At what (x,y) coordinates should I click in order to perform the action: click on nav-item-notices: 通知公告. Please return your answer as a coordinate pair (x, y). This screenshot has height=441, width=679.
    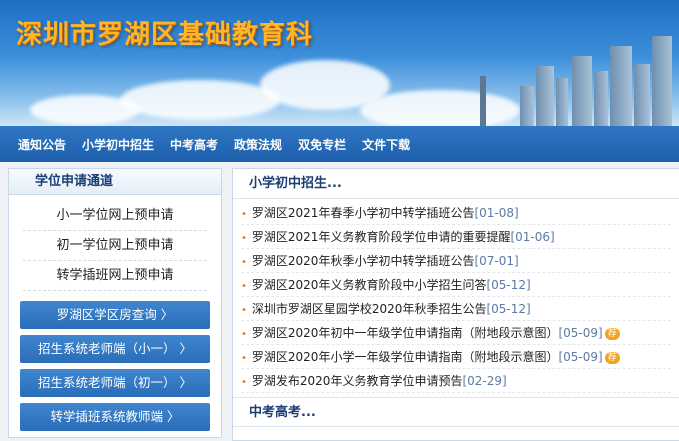
    Looking at the image, I should click on (42, 144).